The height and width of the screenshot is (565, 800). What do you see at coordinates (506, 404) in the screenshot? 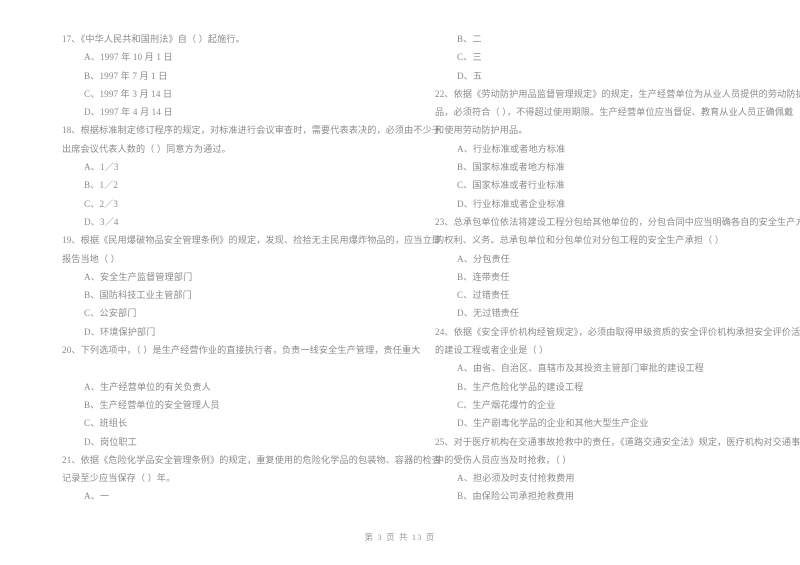
I see `option-item: C、生产烟花爆竹的企业` at bounding box center [506, 404].